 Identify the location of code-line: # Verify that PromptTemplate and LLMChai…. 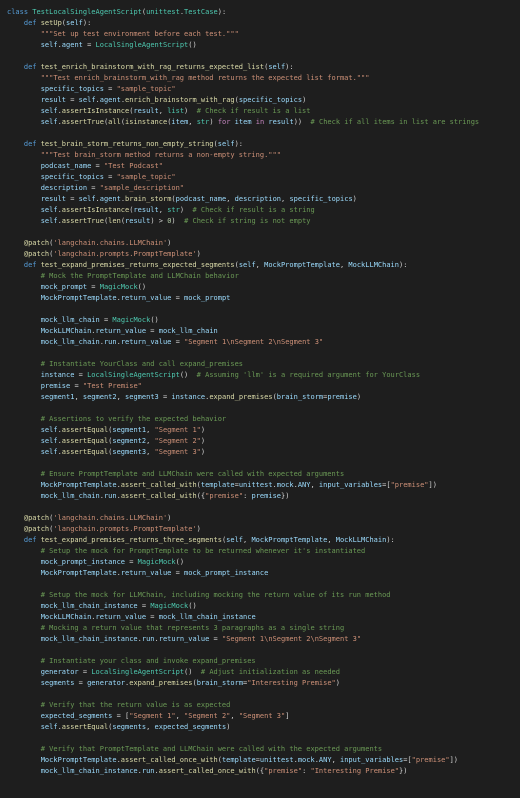
(260, 749).